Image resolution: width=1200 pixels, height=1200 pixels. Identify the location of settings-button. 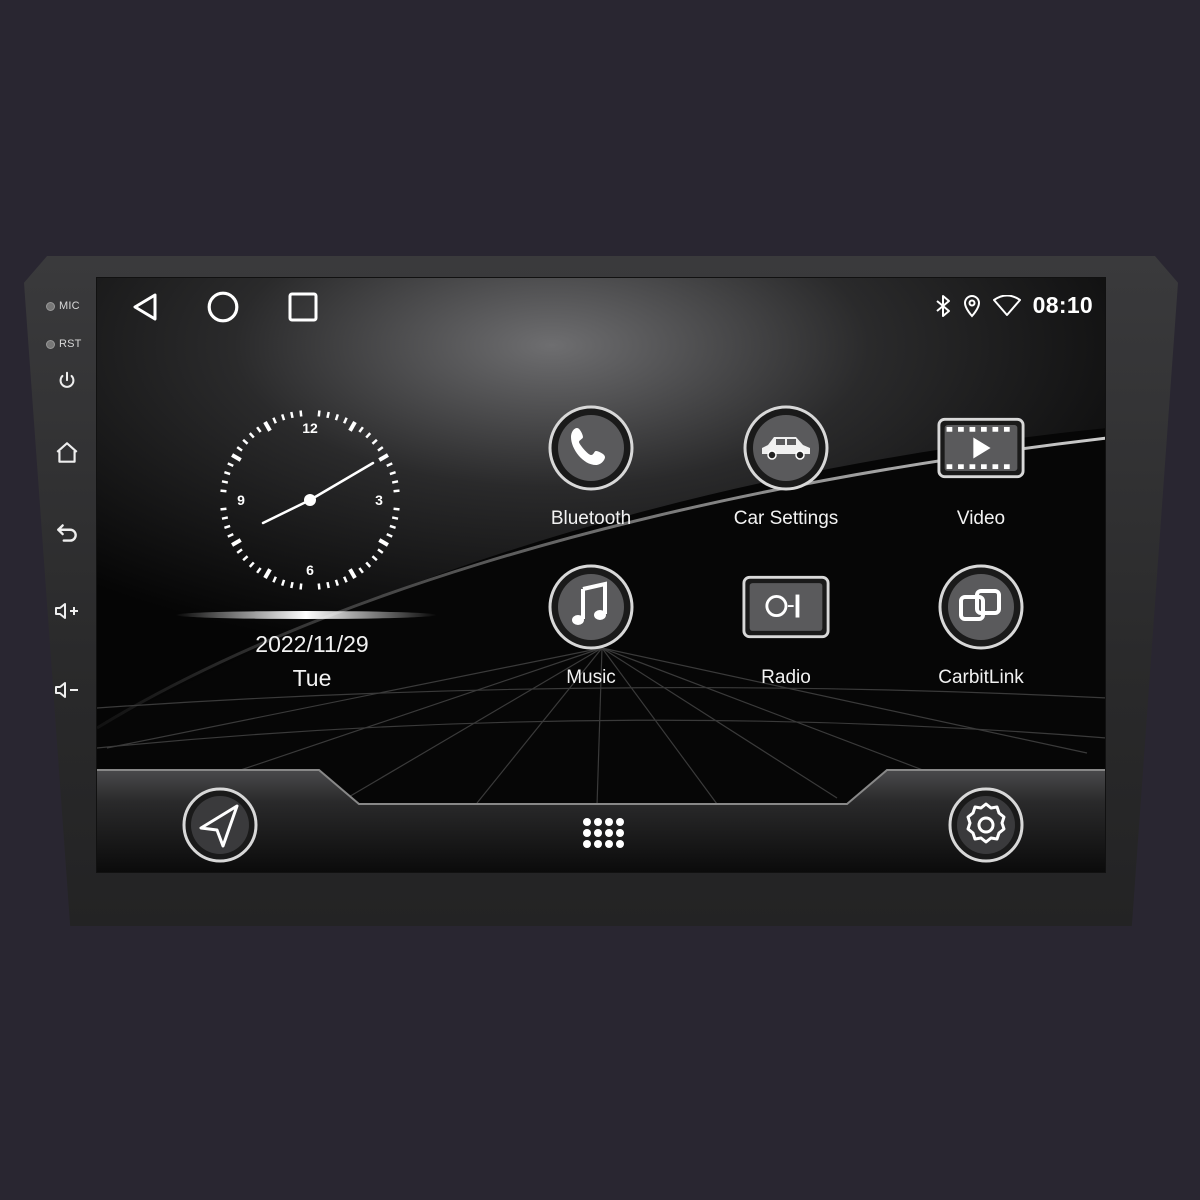
(986, 825).